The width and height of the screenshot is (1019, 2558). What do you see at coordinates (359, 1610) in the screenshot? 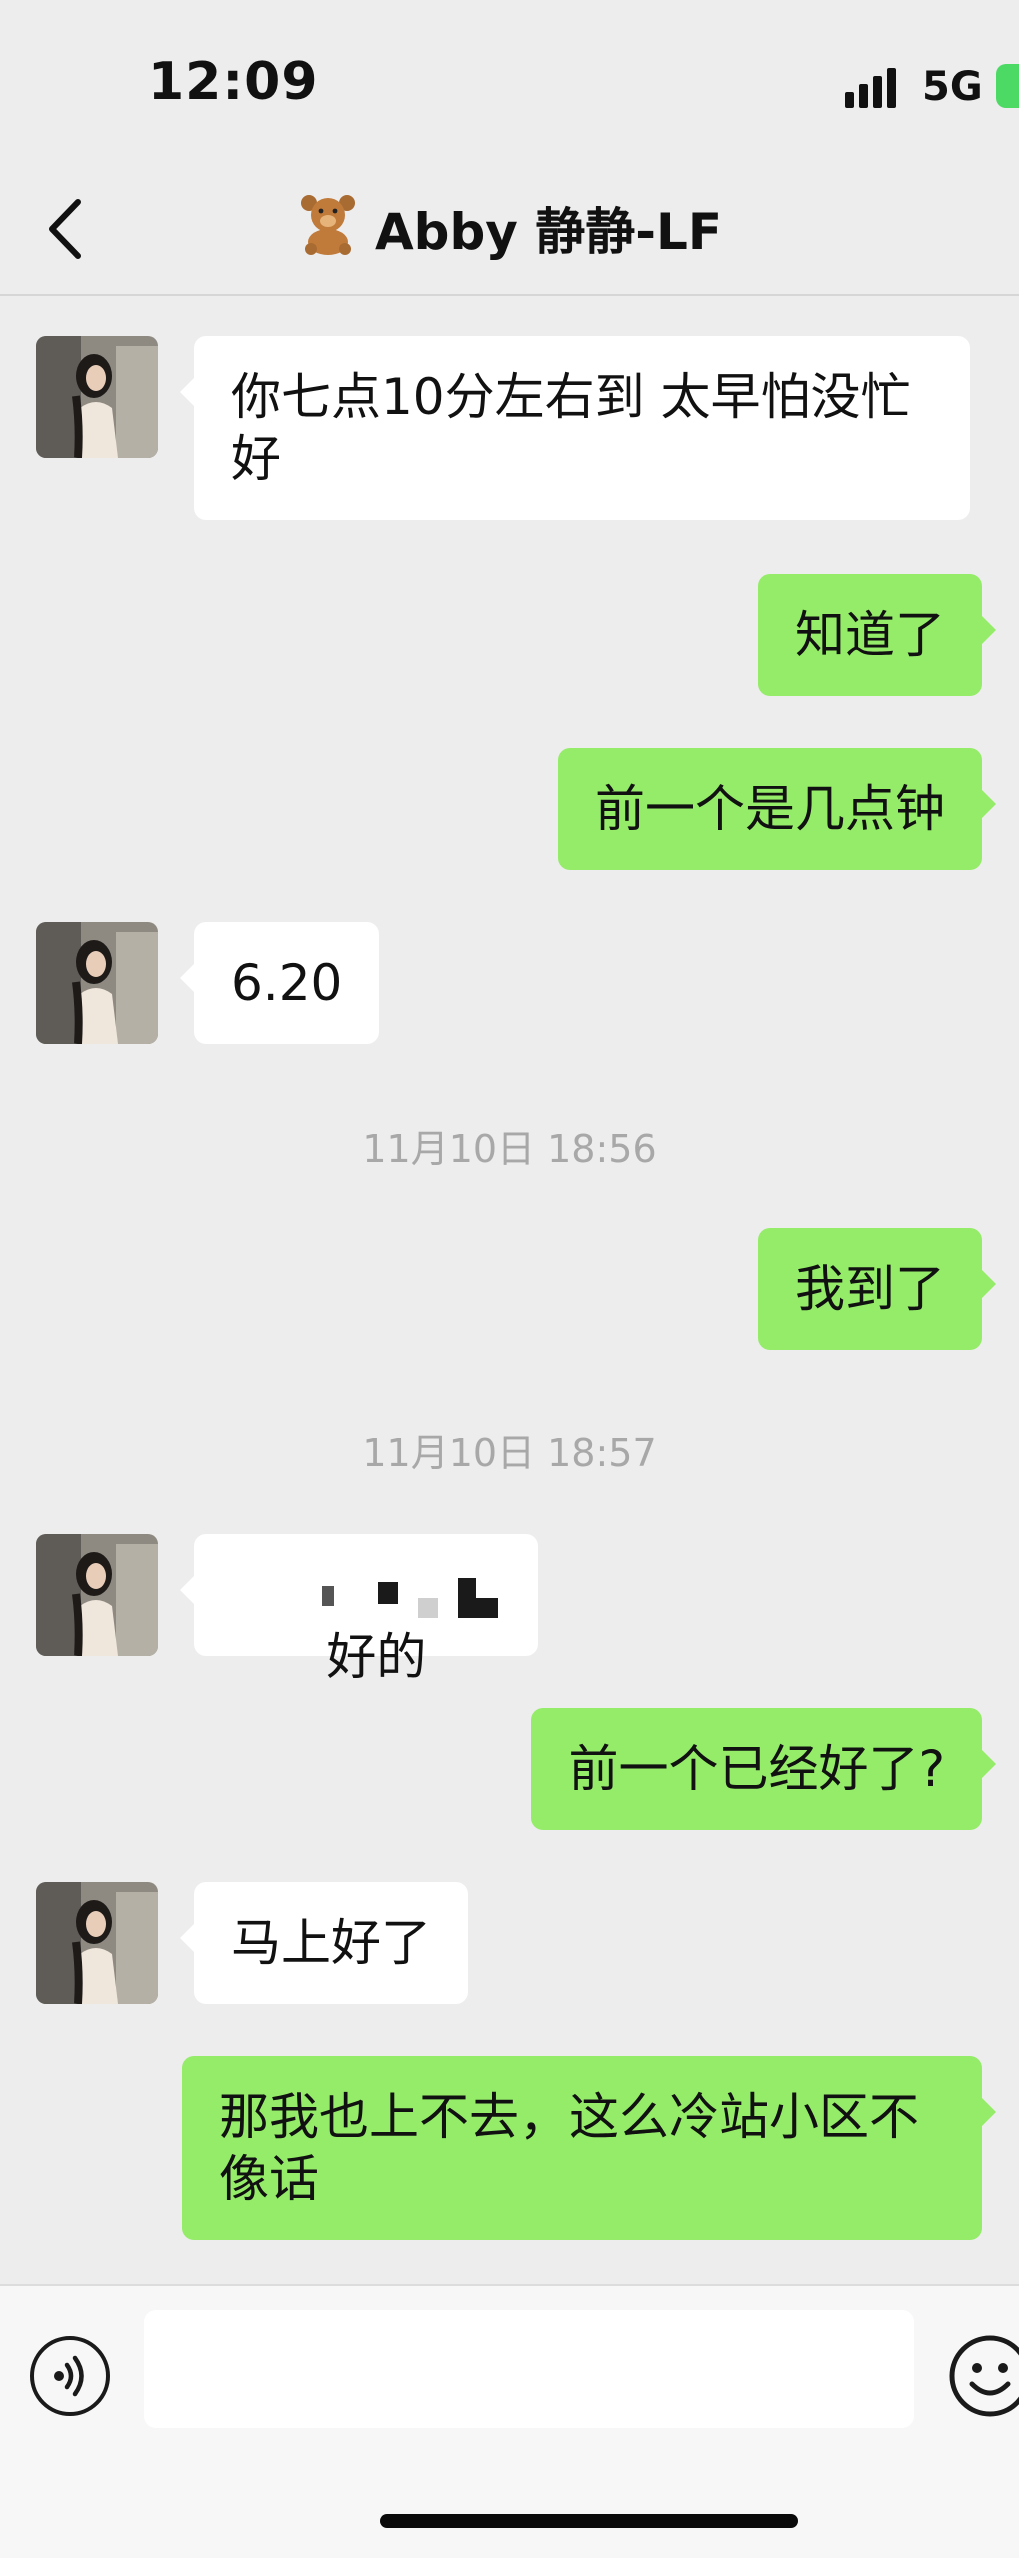
I see `message-bubble-incoming: 好的` at bounding box center [359, 1610].